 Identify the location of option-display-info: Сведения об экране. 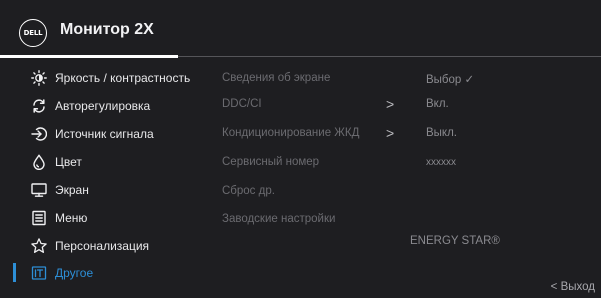
(276, 78).